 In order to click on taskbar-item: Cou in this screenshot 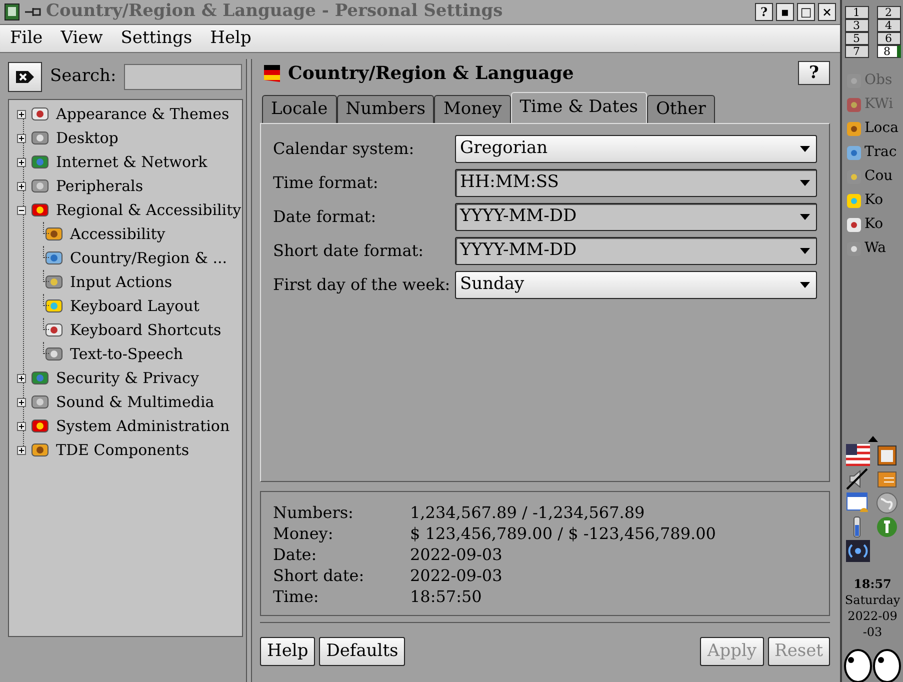, I will do `click(874, 176)`.